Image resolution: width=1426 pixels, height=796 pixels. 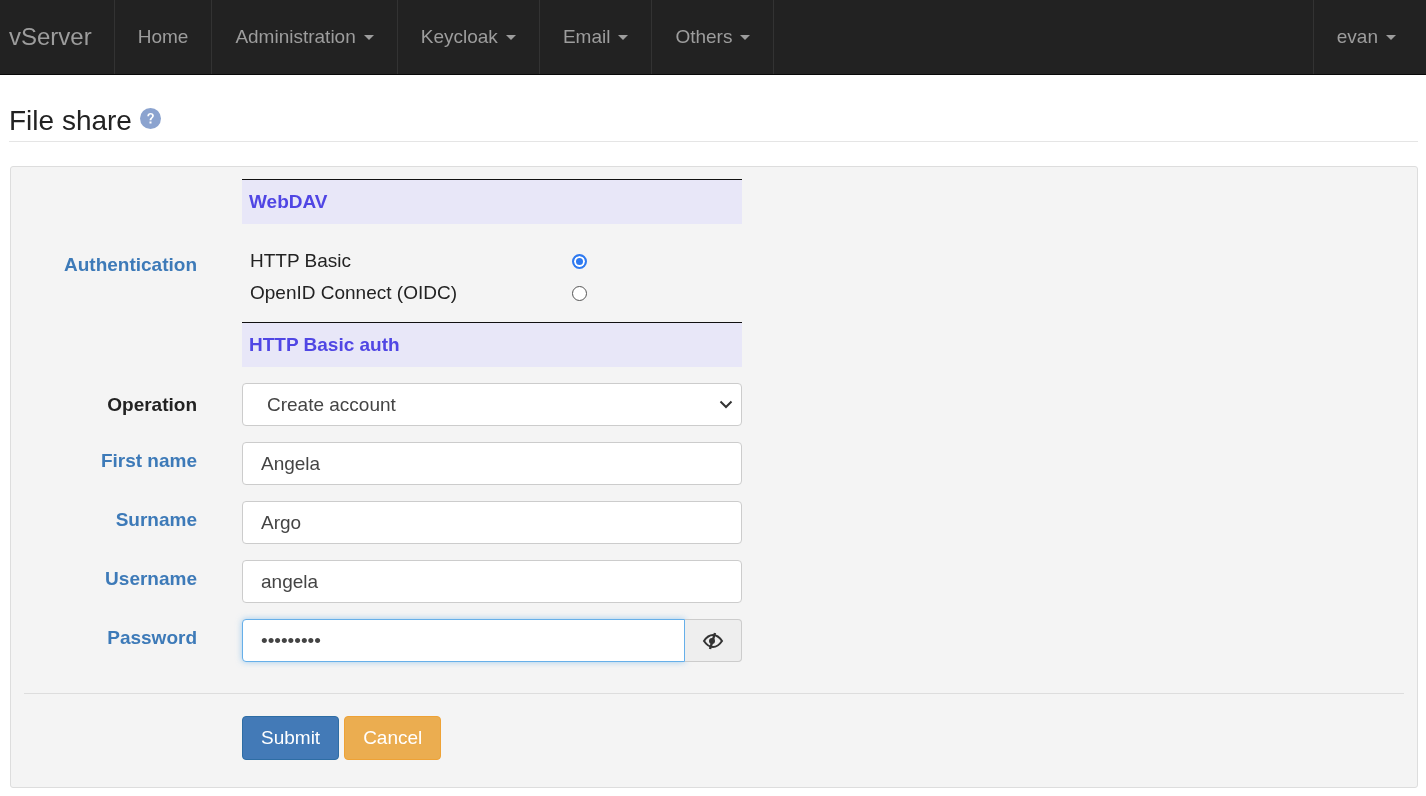 What do you see at coordinates (130, 265) in the screenshot?
I see `field-label: Authentication` at bounding box center [130, 265].